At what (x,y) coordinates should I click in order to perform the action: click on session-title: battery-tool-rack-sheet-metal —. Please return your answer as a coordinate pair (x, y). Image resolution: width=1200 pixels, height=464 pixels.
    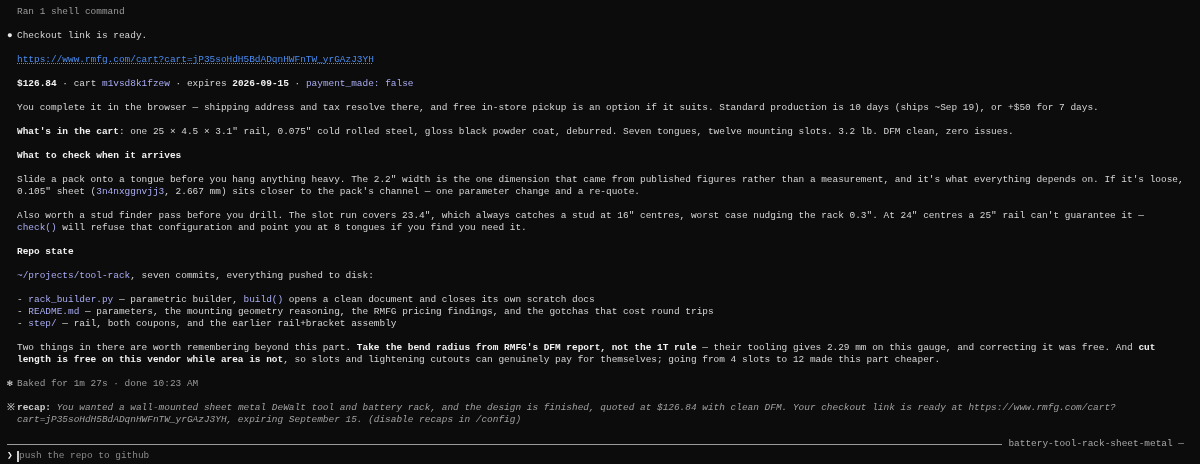
    Looking at the image, I should click on (1096, 444).